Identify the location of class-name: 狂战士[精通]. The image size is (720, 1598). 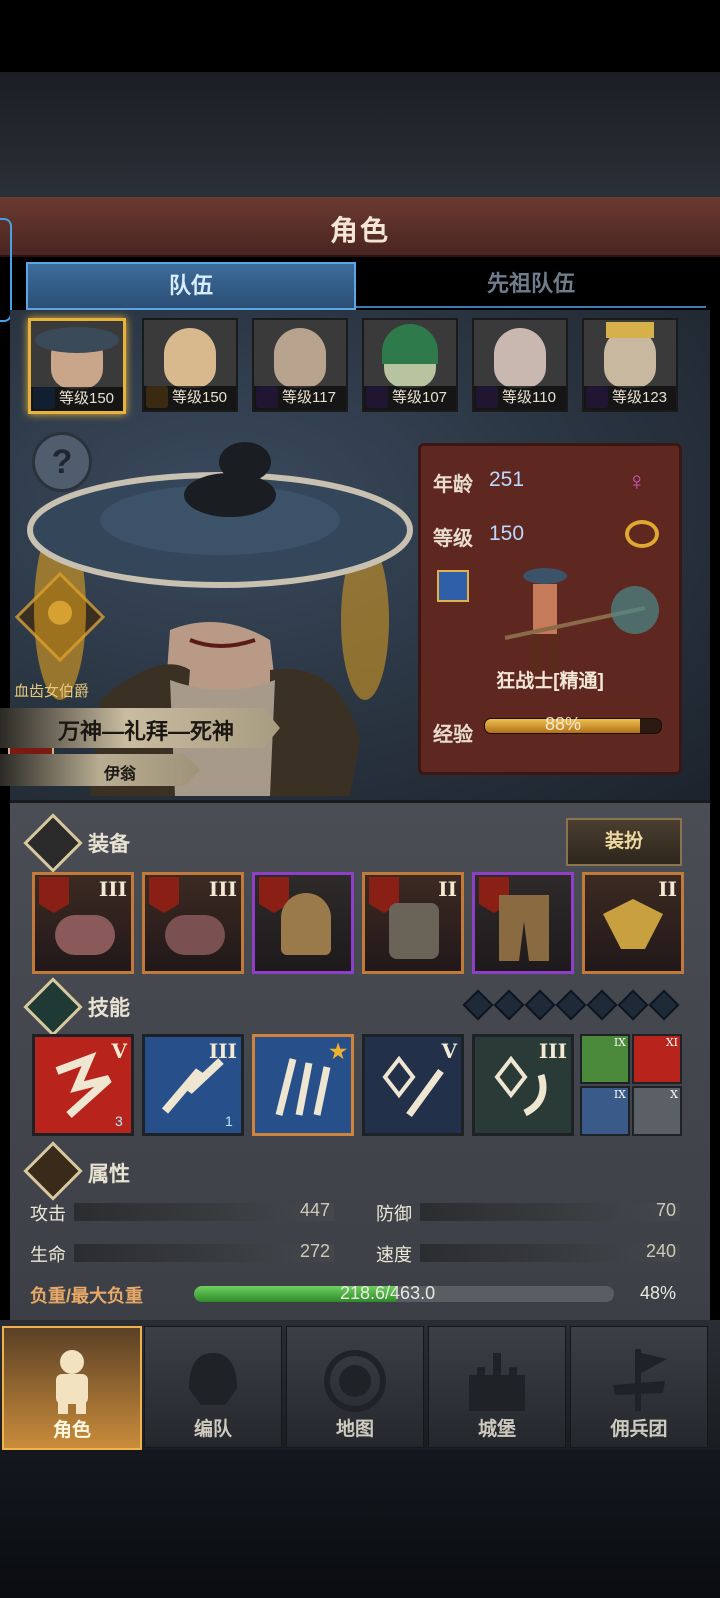
(550, 681).